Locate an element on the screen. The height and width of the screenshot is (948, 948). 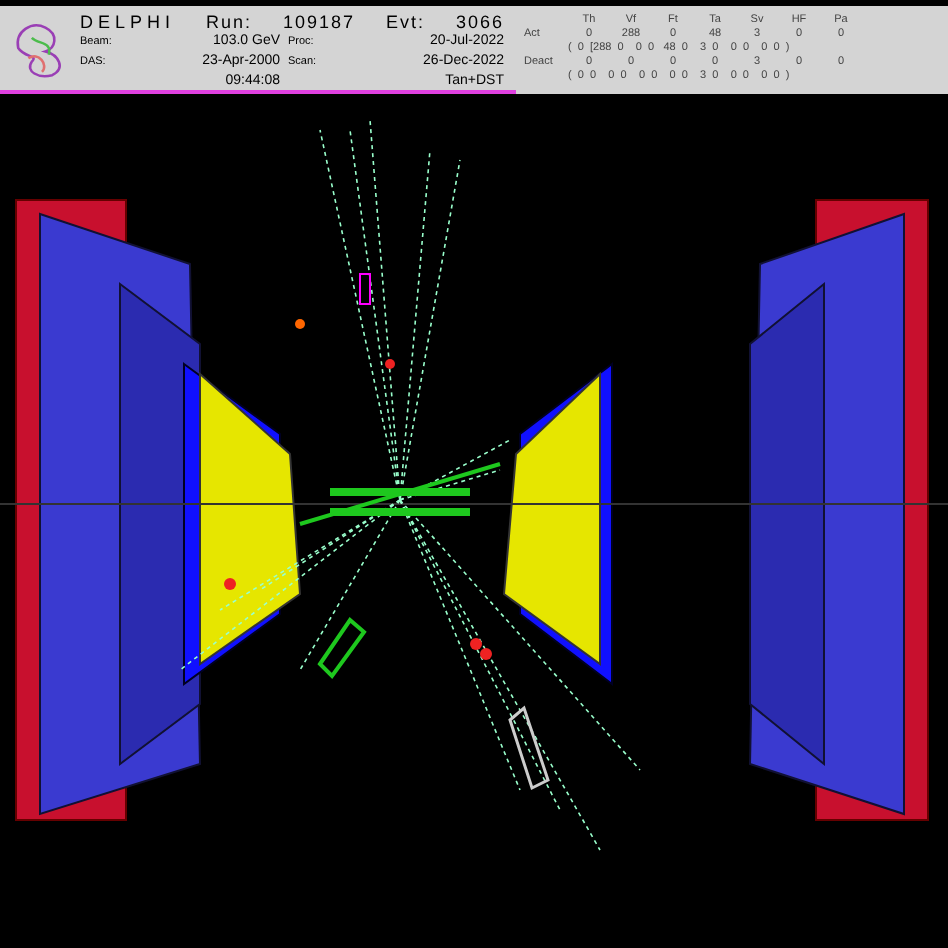
run-label: Run: is located at coordinates (228, 21).